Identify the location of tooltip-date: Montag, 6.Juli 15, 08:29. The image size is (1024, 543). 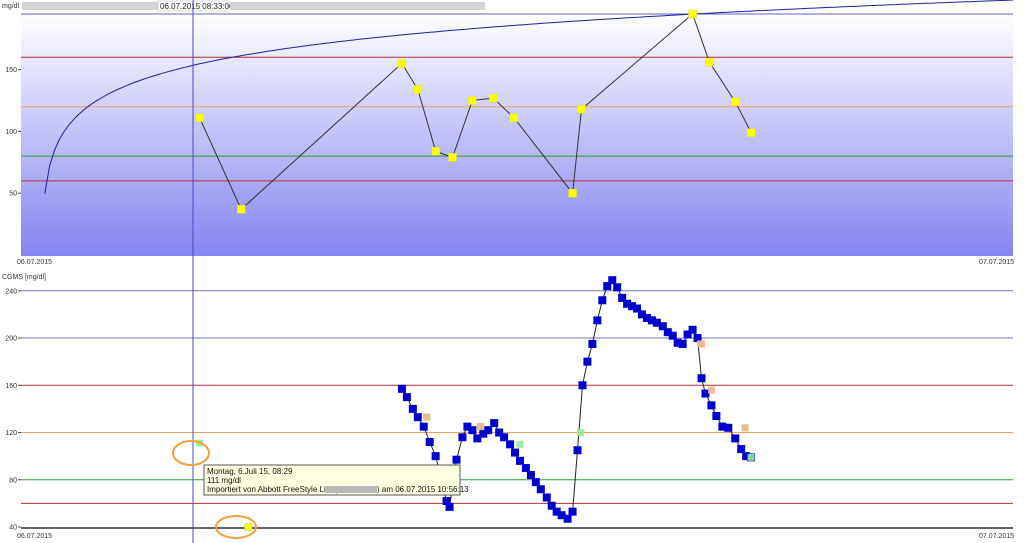
(250, 471).